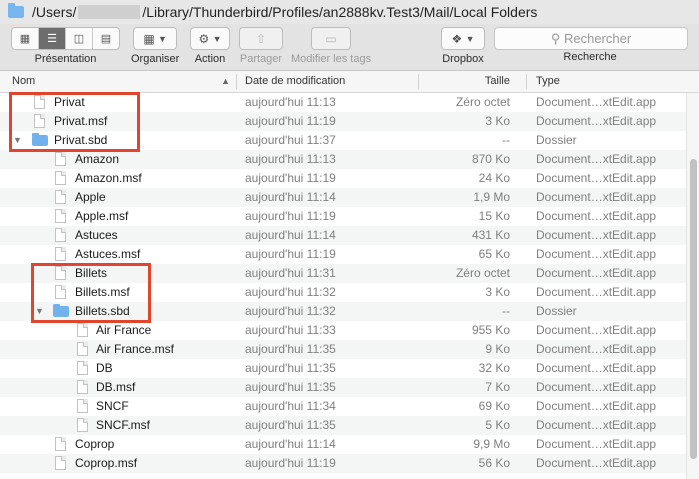 Image resolution: width=699 pixels, height=479 pixels. I want to click on organiser-label: Organiser, so click(155, 59).